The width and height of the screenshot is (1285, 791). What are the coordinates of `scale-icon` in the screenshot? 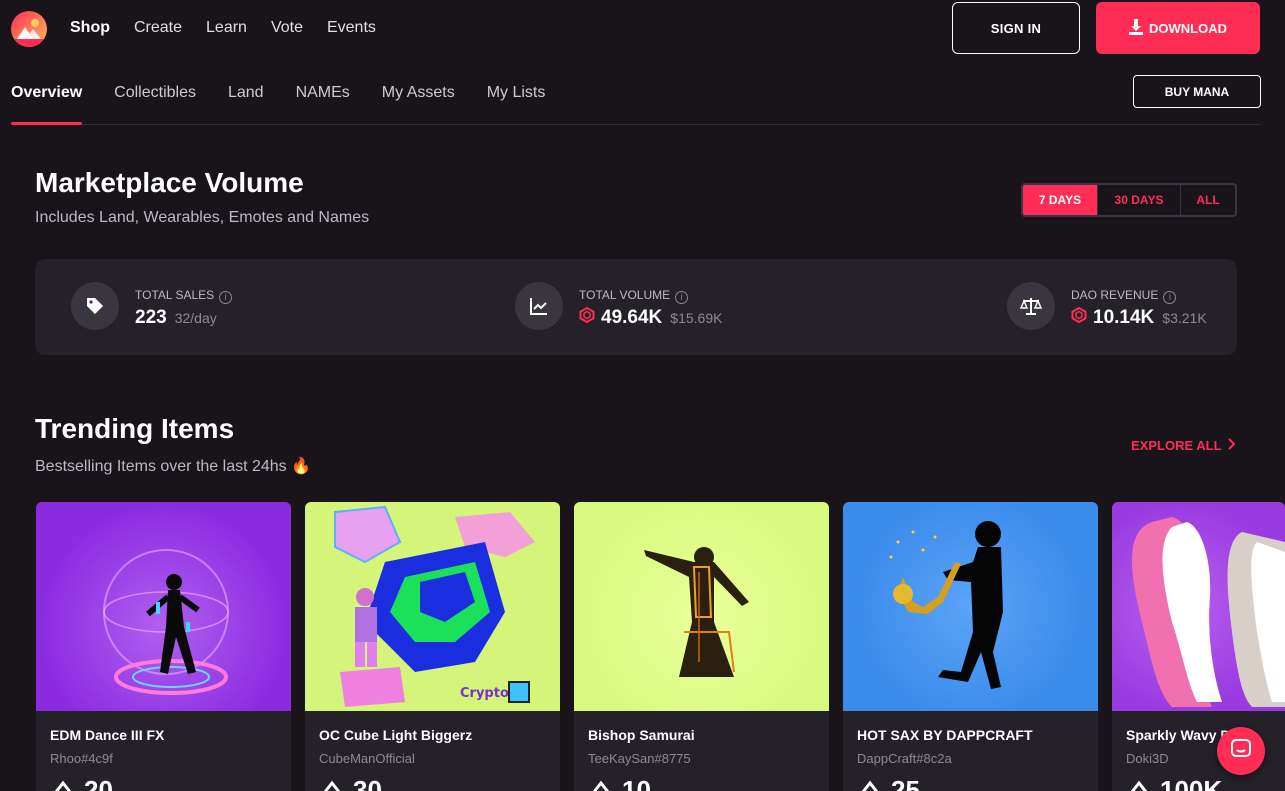 It's located at (1031, 306).